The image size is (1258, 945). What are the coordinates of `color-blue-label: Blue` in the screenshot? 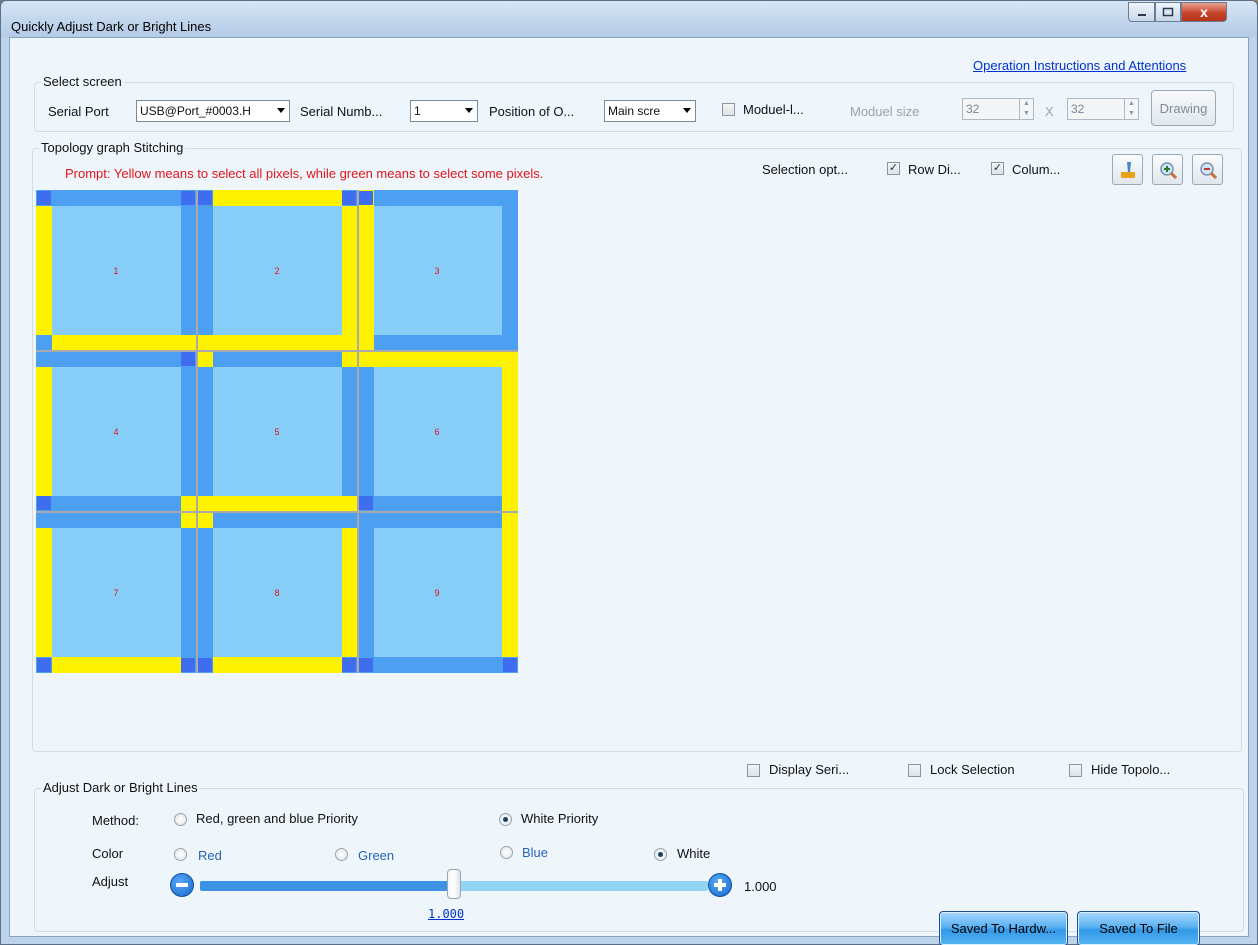 It's located at (535, 852).